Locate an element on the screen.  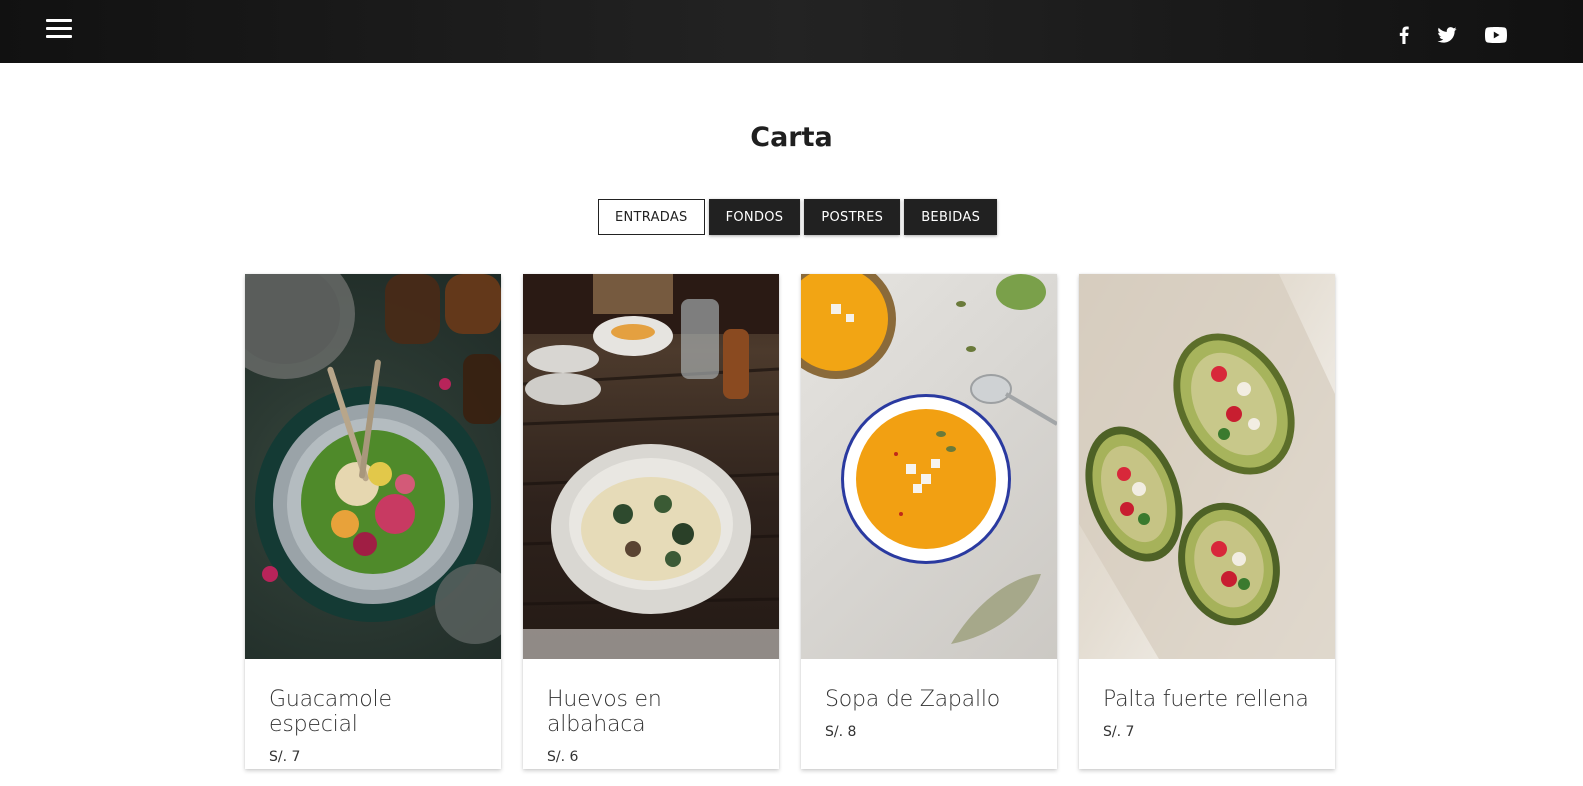
tab-fondos: FONDOS is located at coordinates (754, 217).